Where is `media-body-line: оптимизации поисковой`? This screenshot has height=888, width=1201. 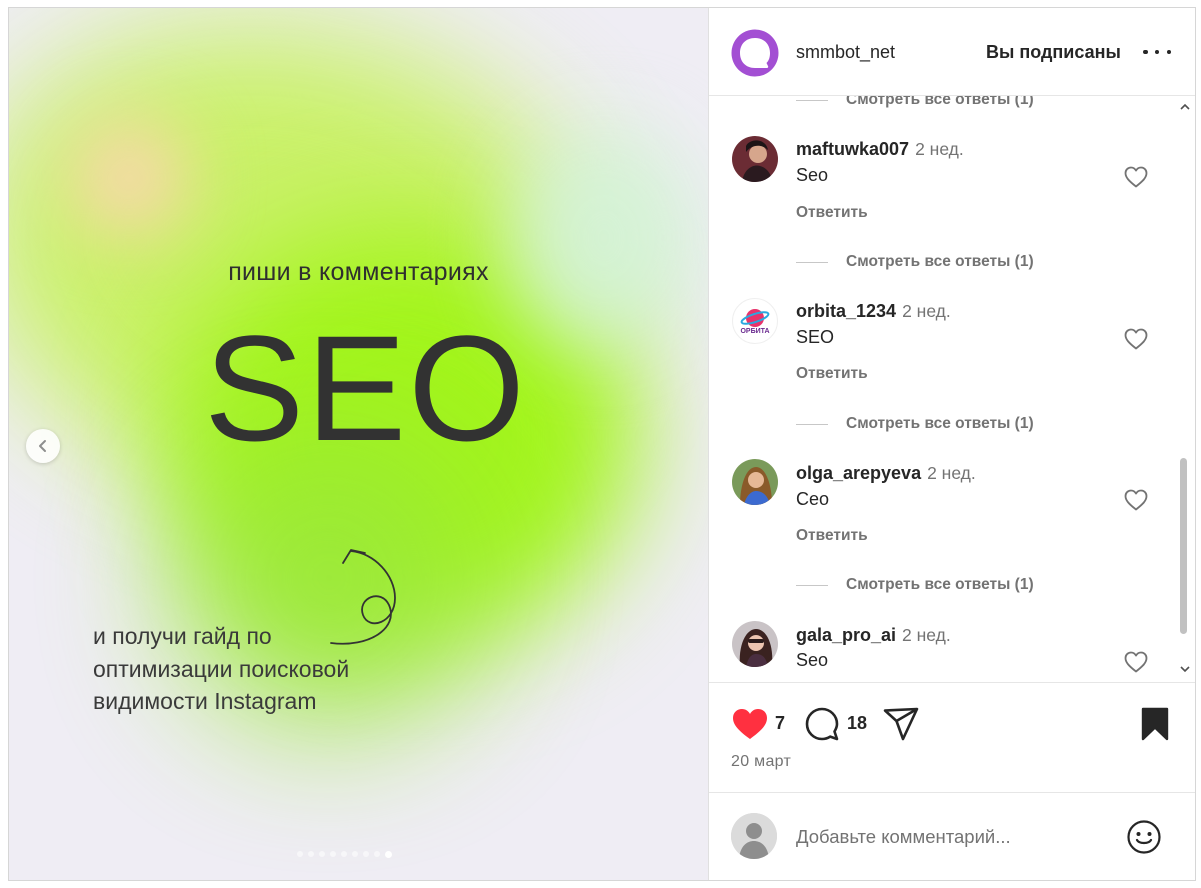 media-body-line: оптимизации поисковой is located at coordinates (221, 668).